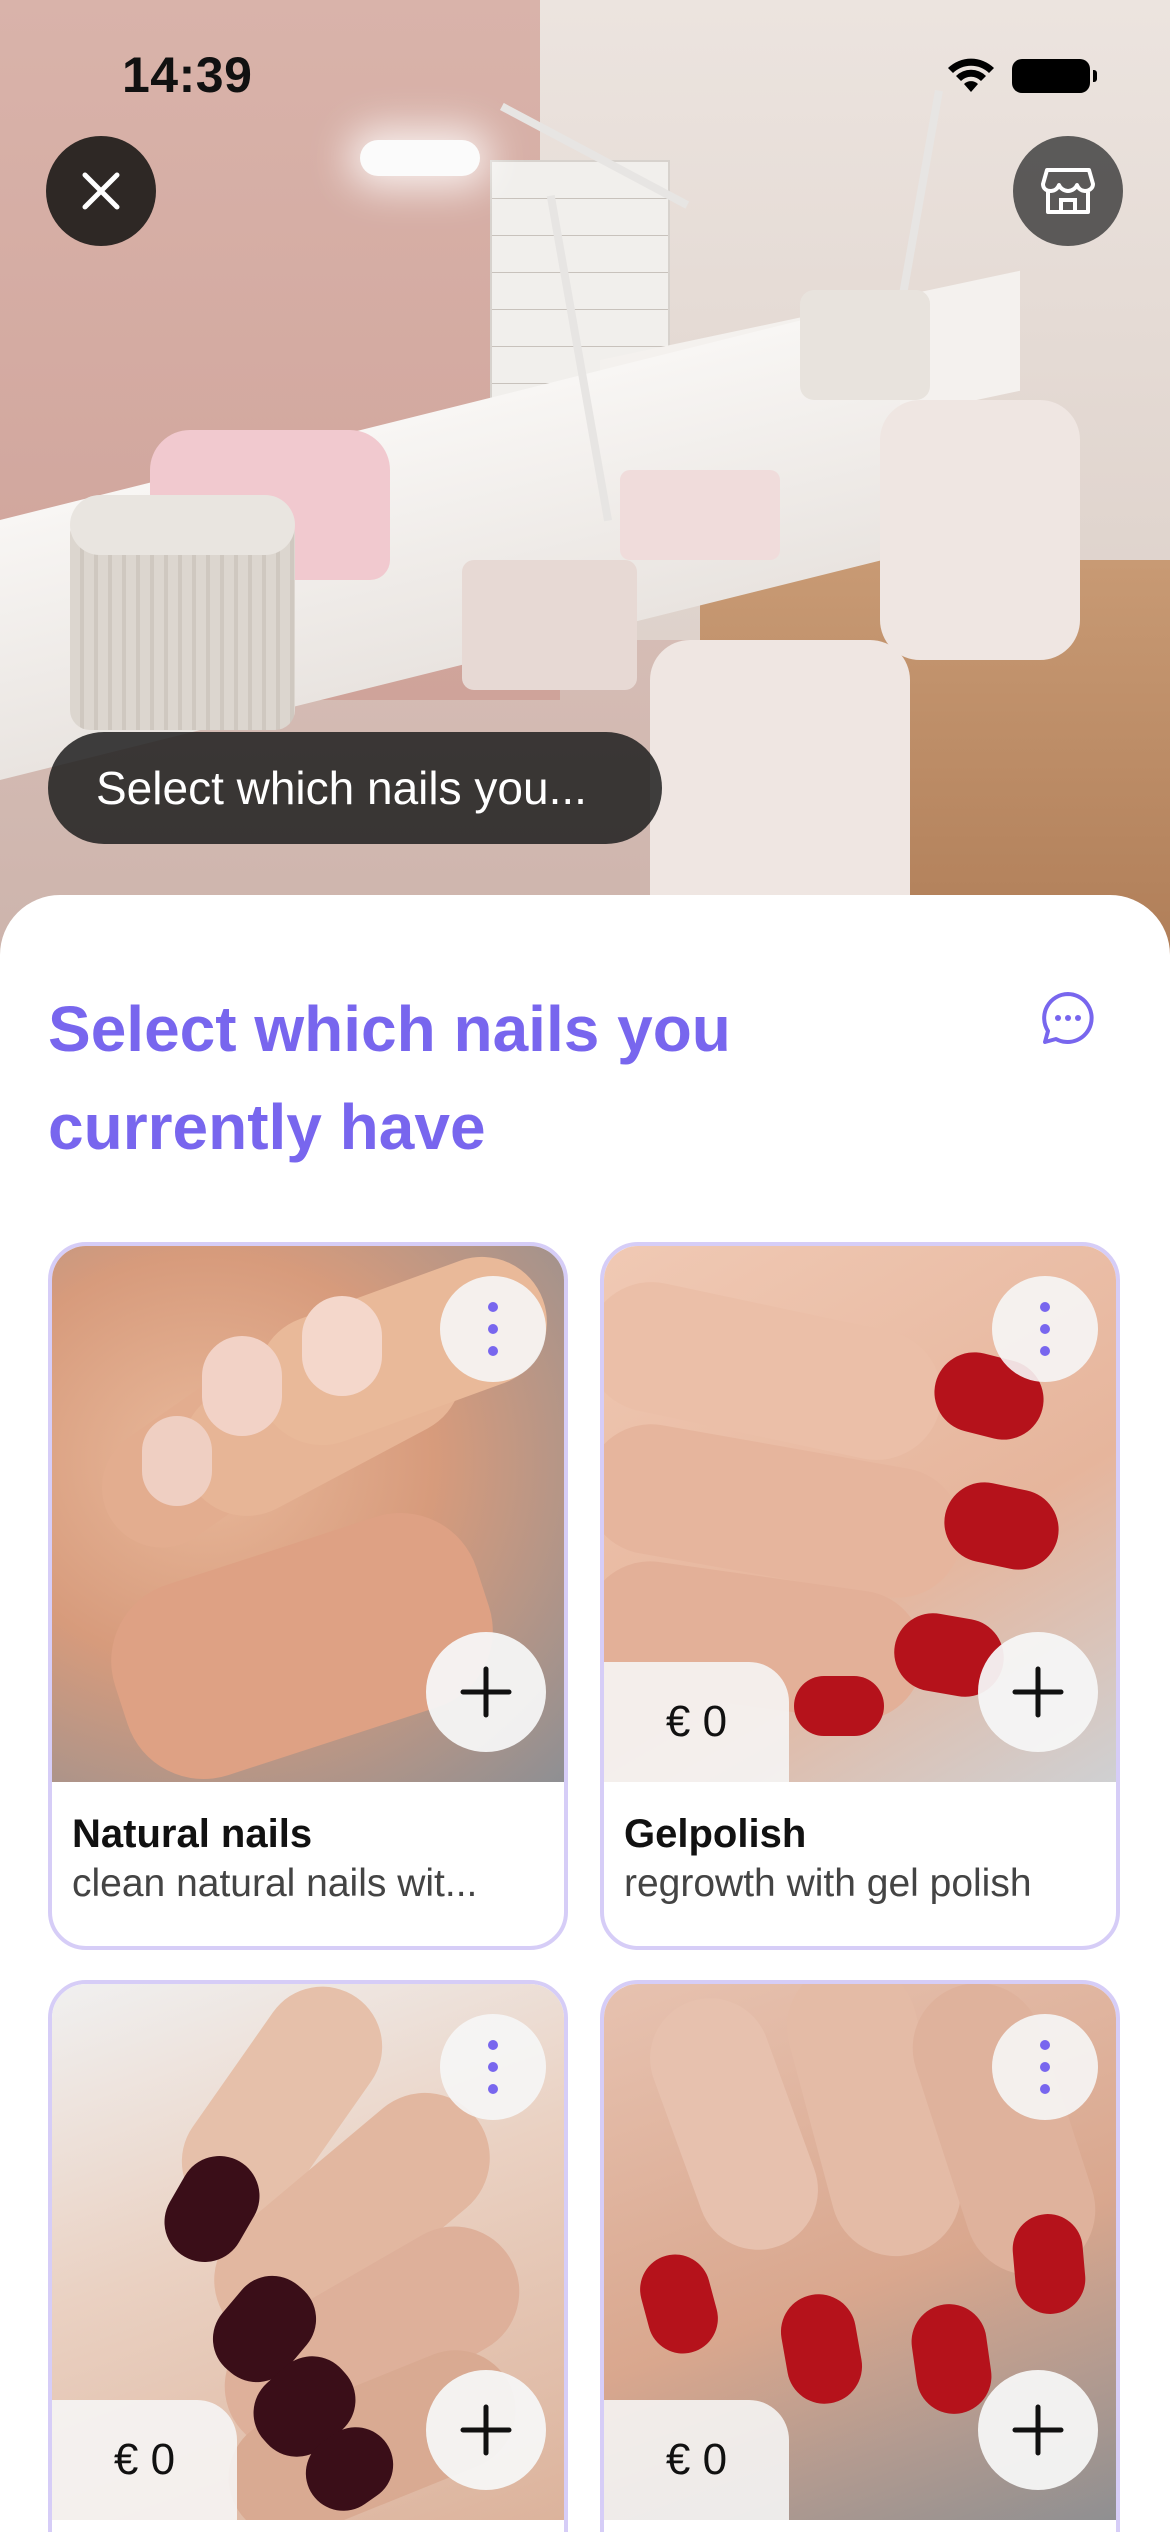  I want to click on option-card-red-polish: € 0, so click(860, 2256).